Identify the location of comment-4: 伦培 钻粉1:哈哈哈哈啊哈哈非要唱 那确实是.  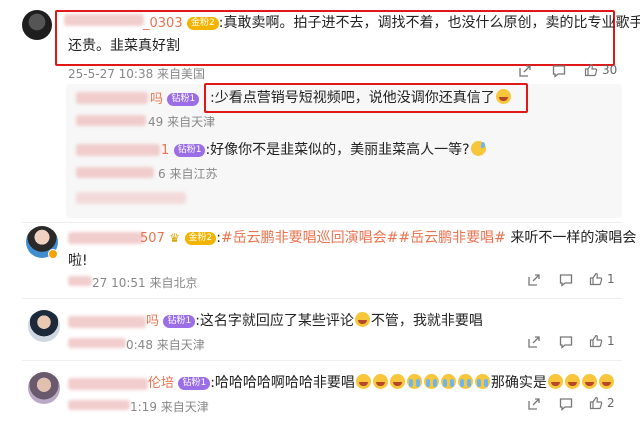
(341, 383).